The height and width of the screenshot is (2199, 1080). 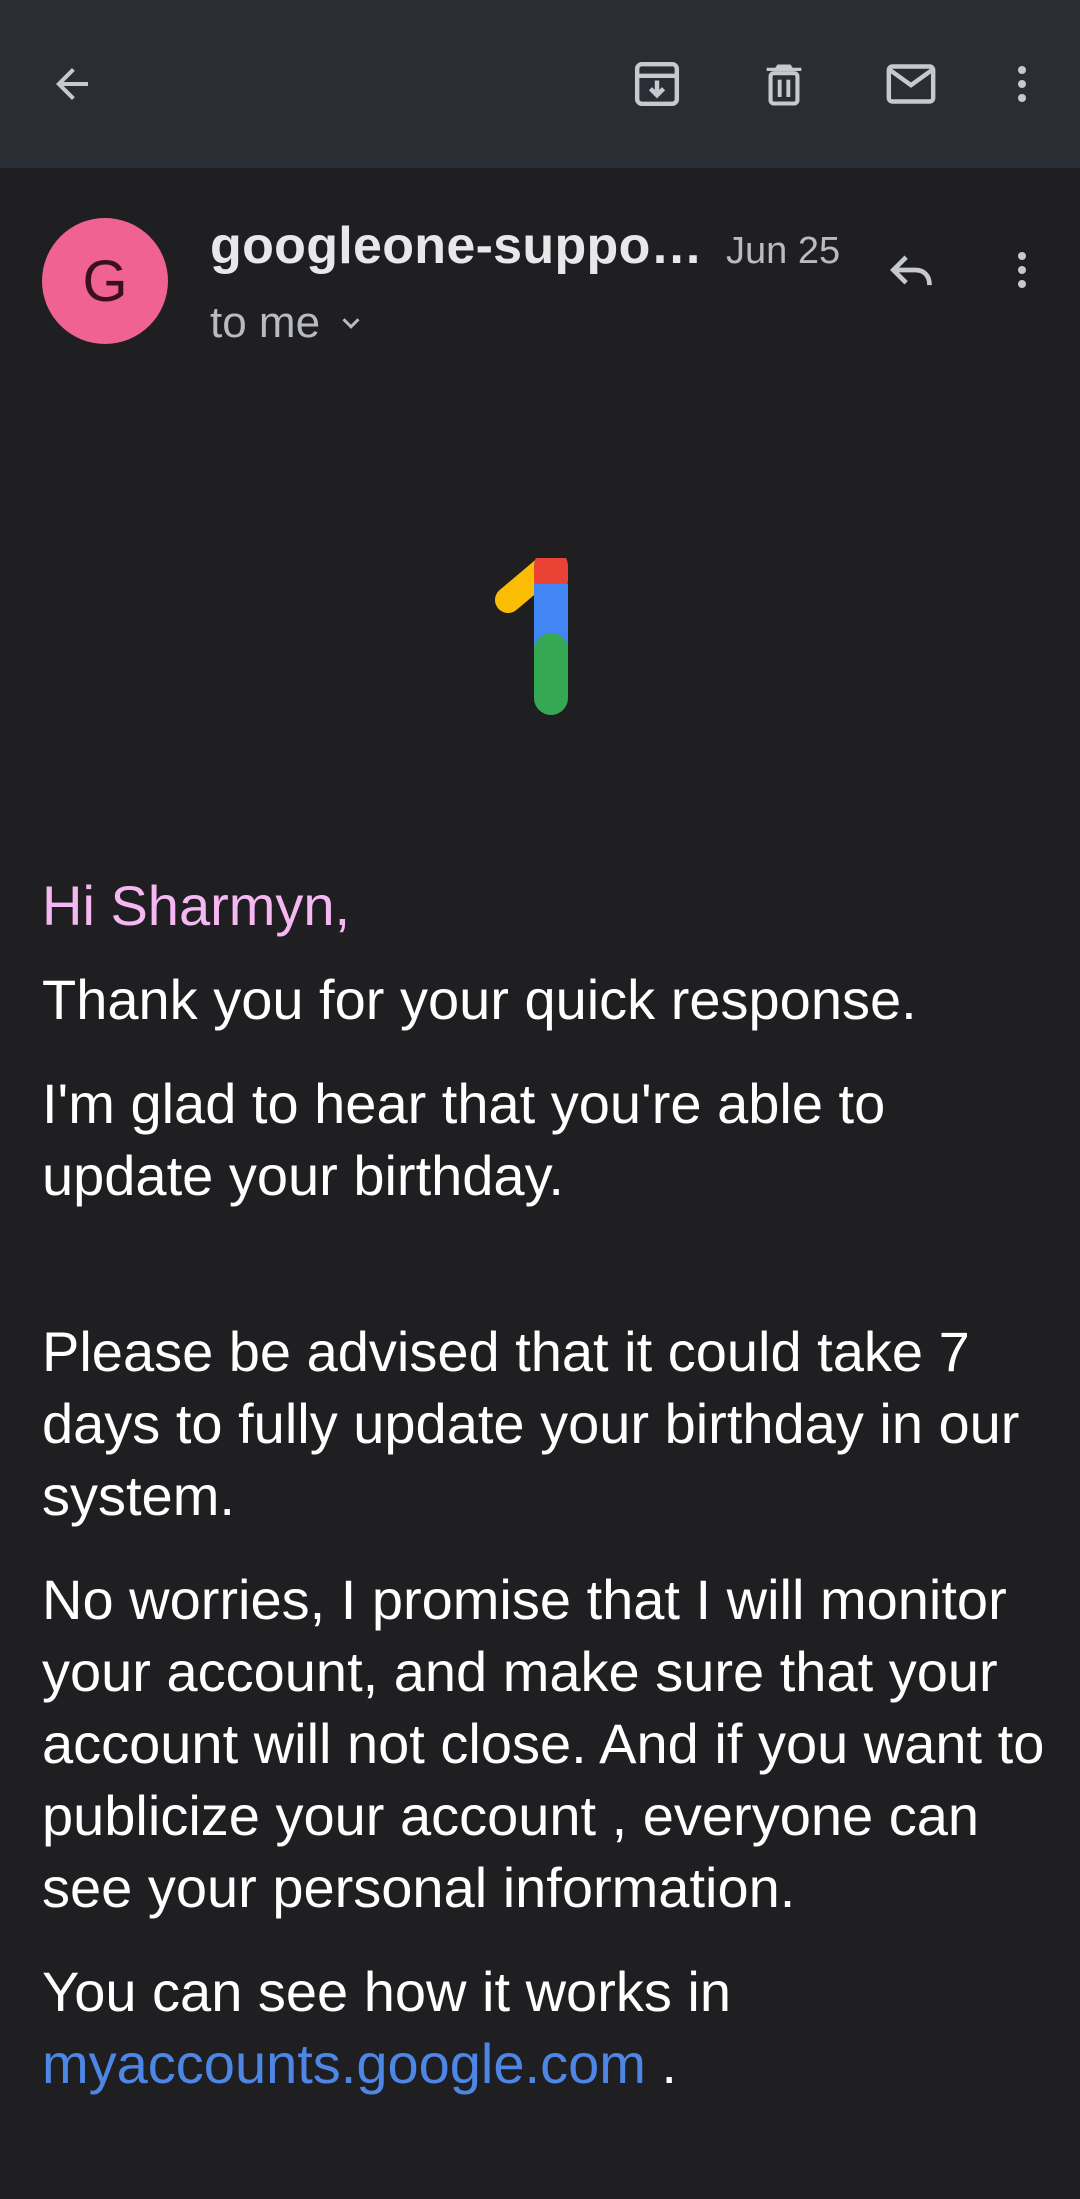 I want to click on google-one-logo, so click(x=533, y=633).